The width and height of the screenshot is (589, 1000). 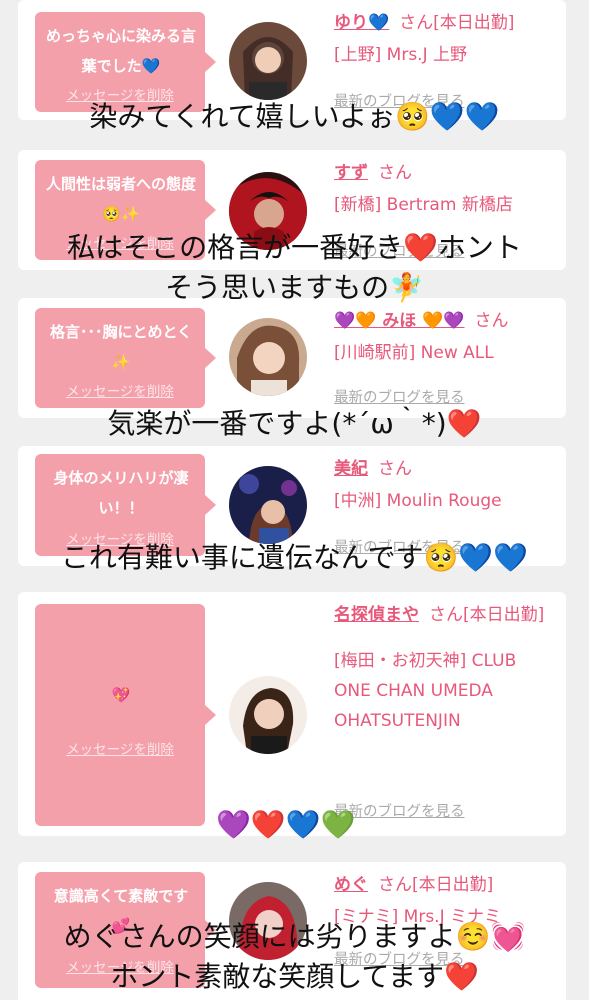 What do you see at coordinates (121, 347) in the screenshot?
I see `message-text: 格言･･･胸にとめとく✨` at bounding box center [121, 347].